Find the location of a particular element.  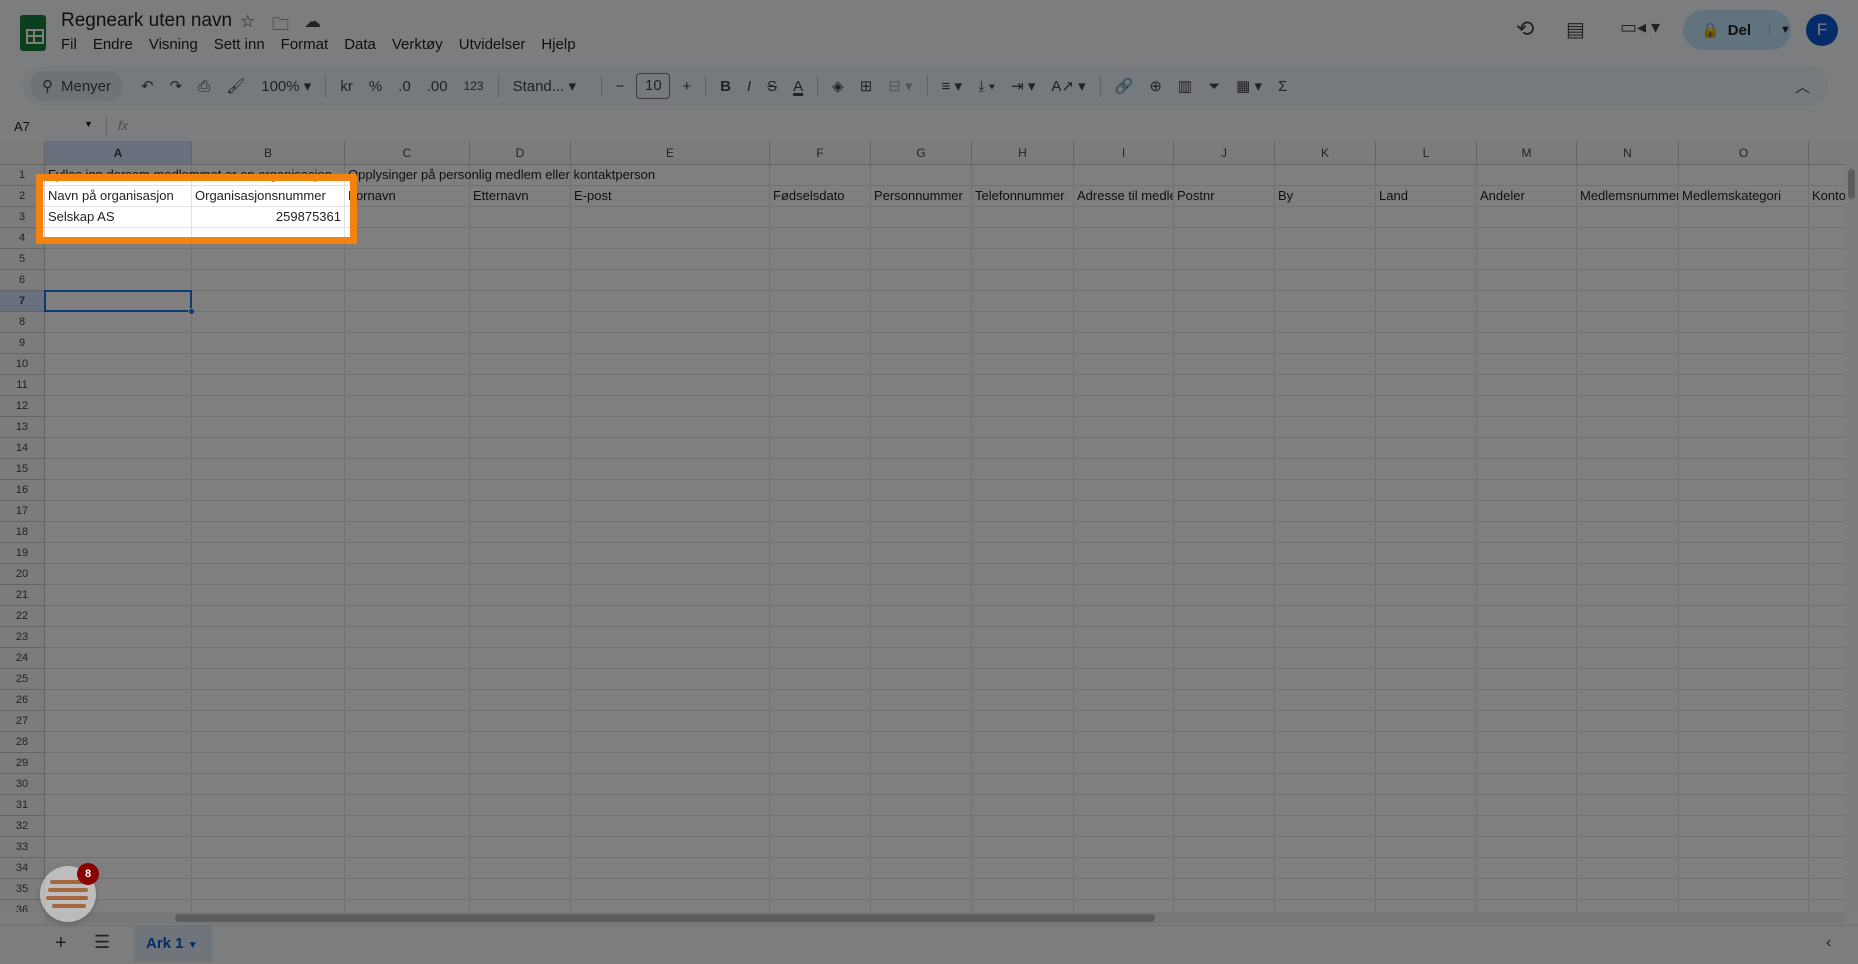

cell-H2: Telefonnummer is located at coordinates (1023, 196).